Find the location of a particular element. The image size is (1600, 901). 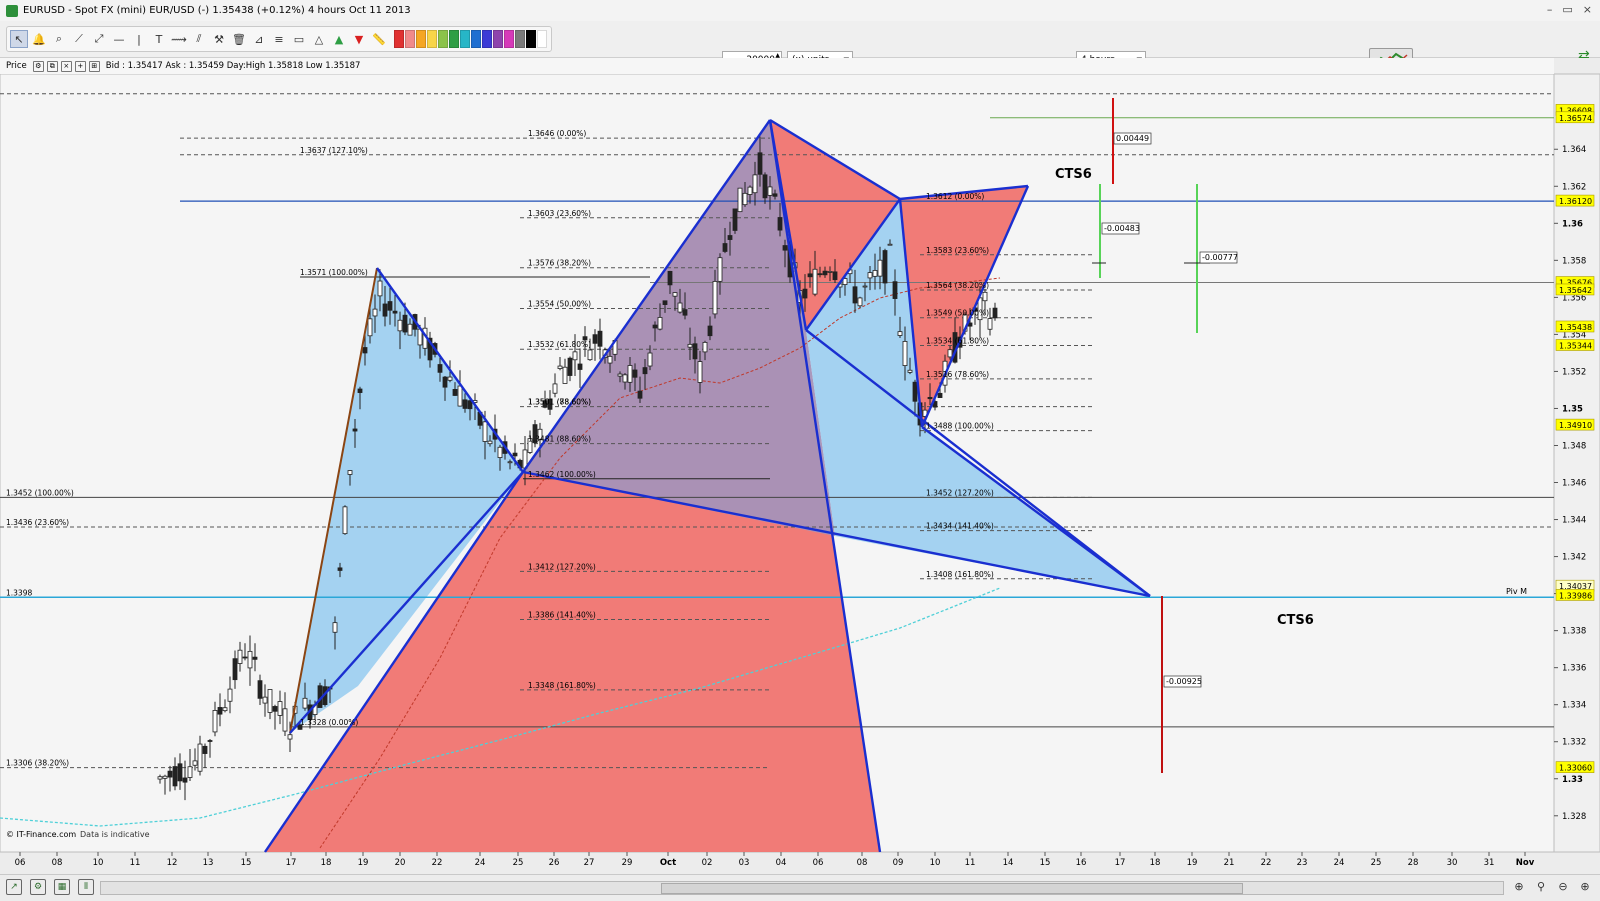

y-tick-label: 1.358 is located at coordinates (1574, 261).